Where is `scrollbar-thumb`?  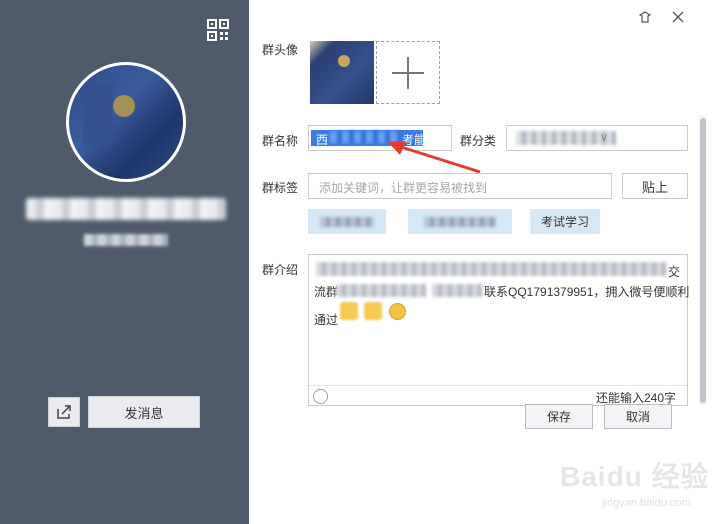 scrollbar-thumb is located at coordinates (703, 260).